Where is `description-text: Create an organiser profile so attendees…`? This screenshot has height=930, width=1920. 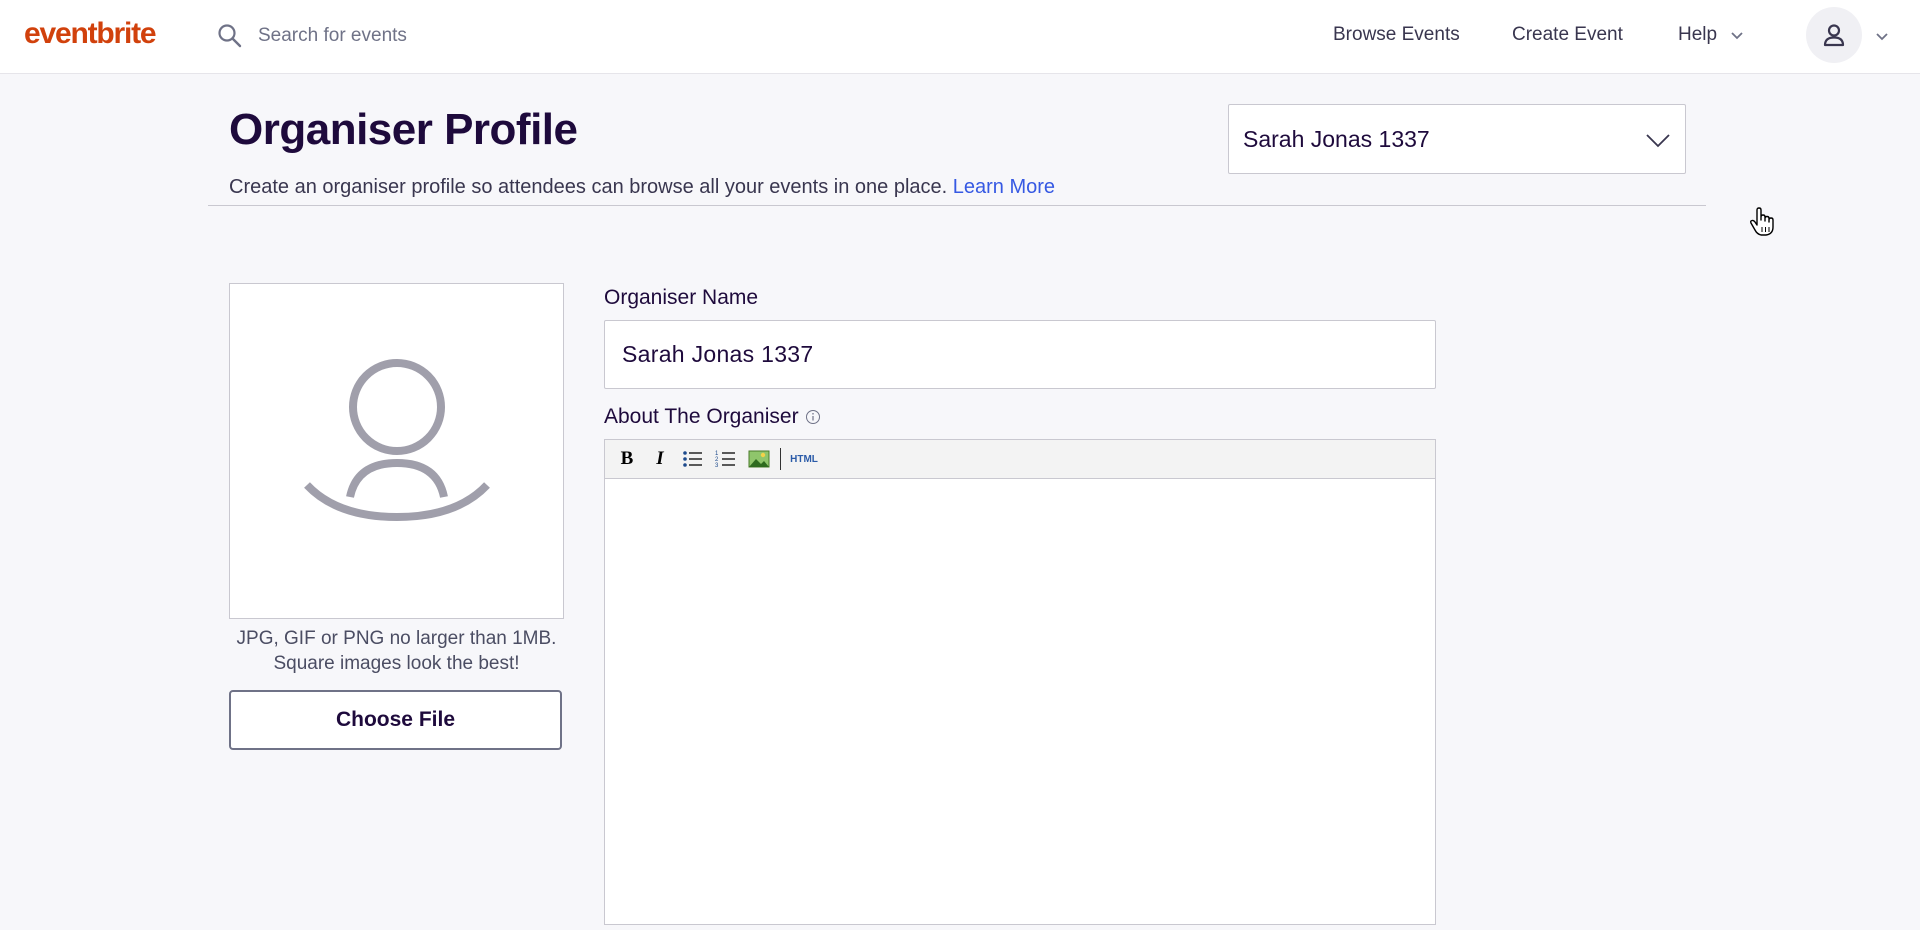 description-text: Create an organiser profile so attendees… is located at coordinates (588, 187).